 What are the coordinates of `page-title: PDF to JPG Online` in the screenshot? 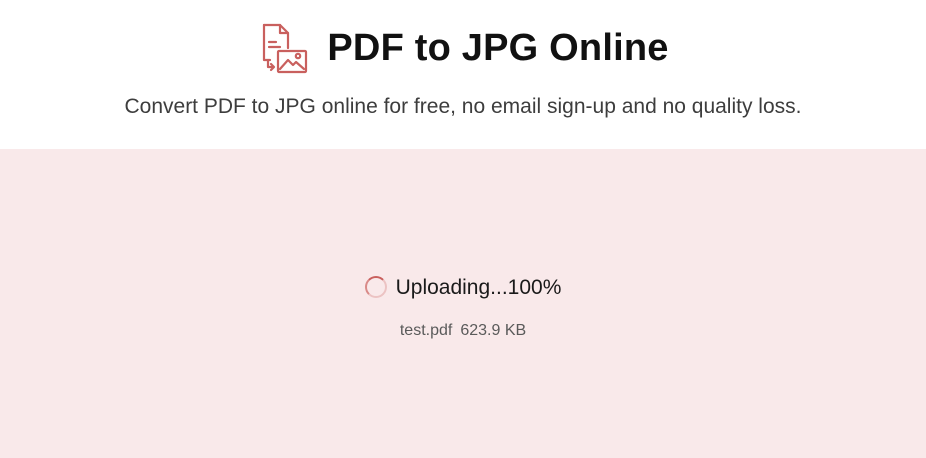 It's located at (498, 48).